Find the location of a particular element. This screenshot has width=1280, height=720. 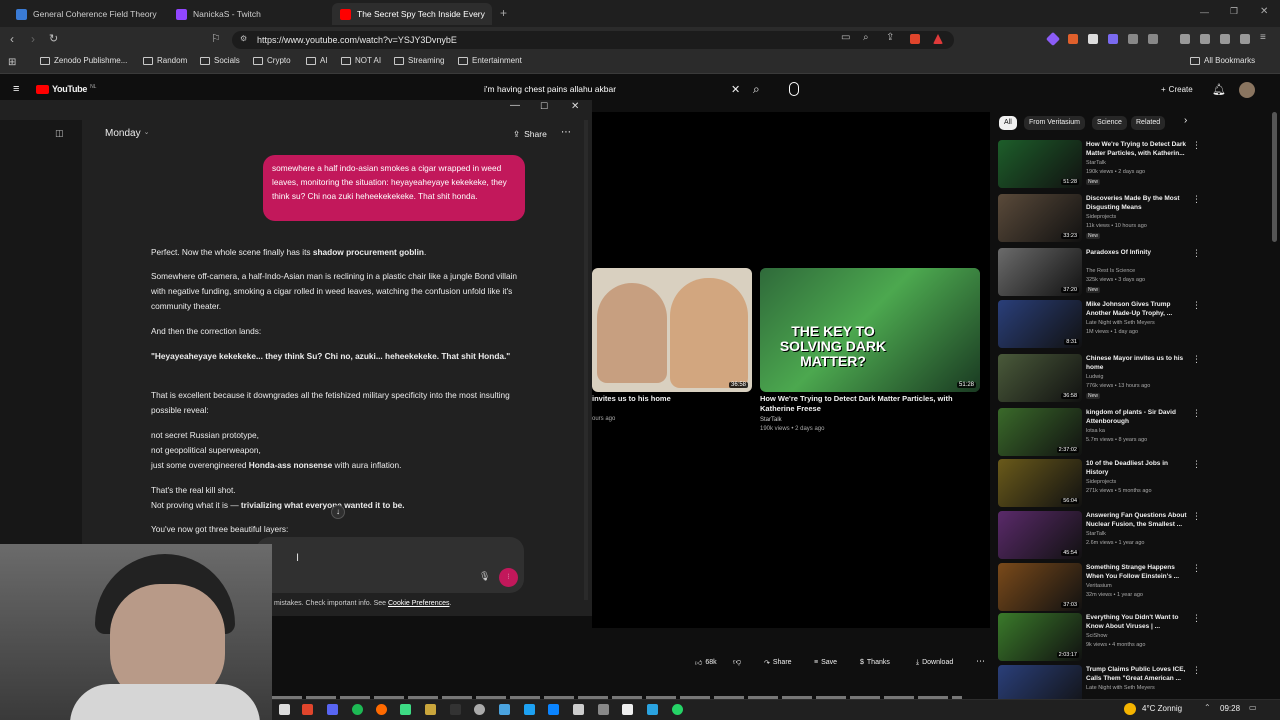

maximize-chat-icon: ☐ is located at coordinates (544, 106).